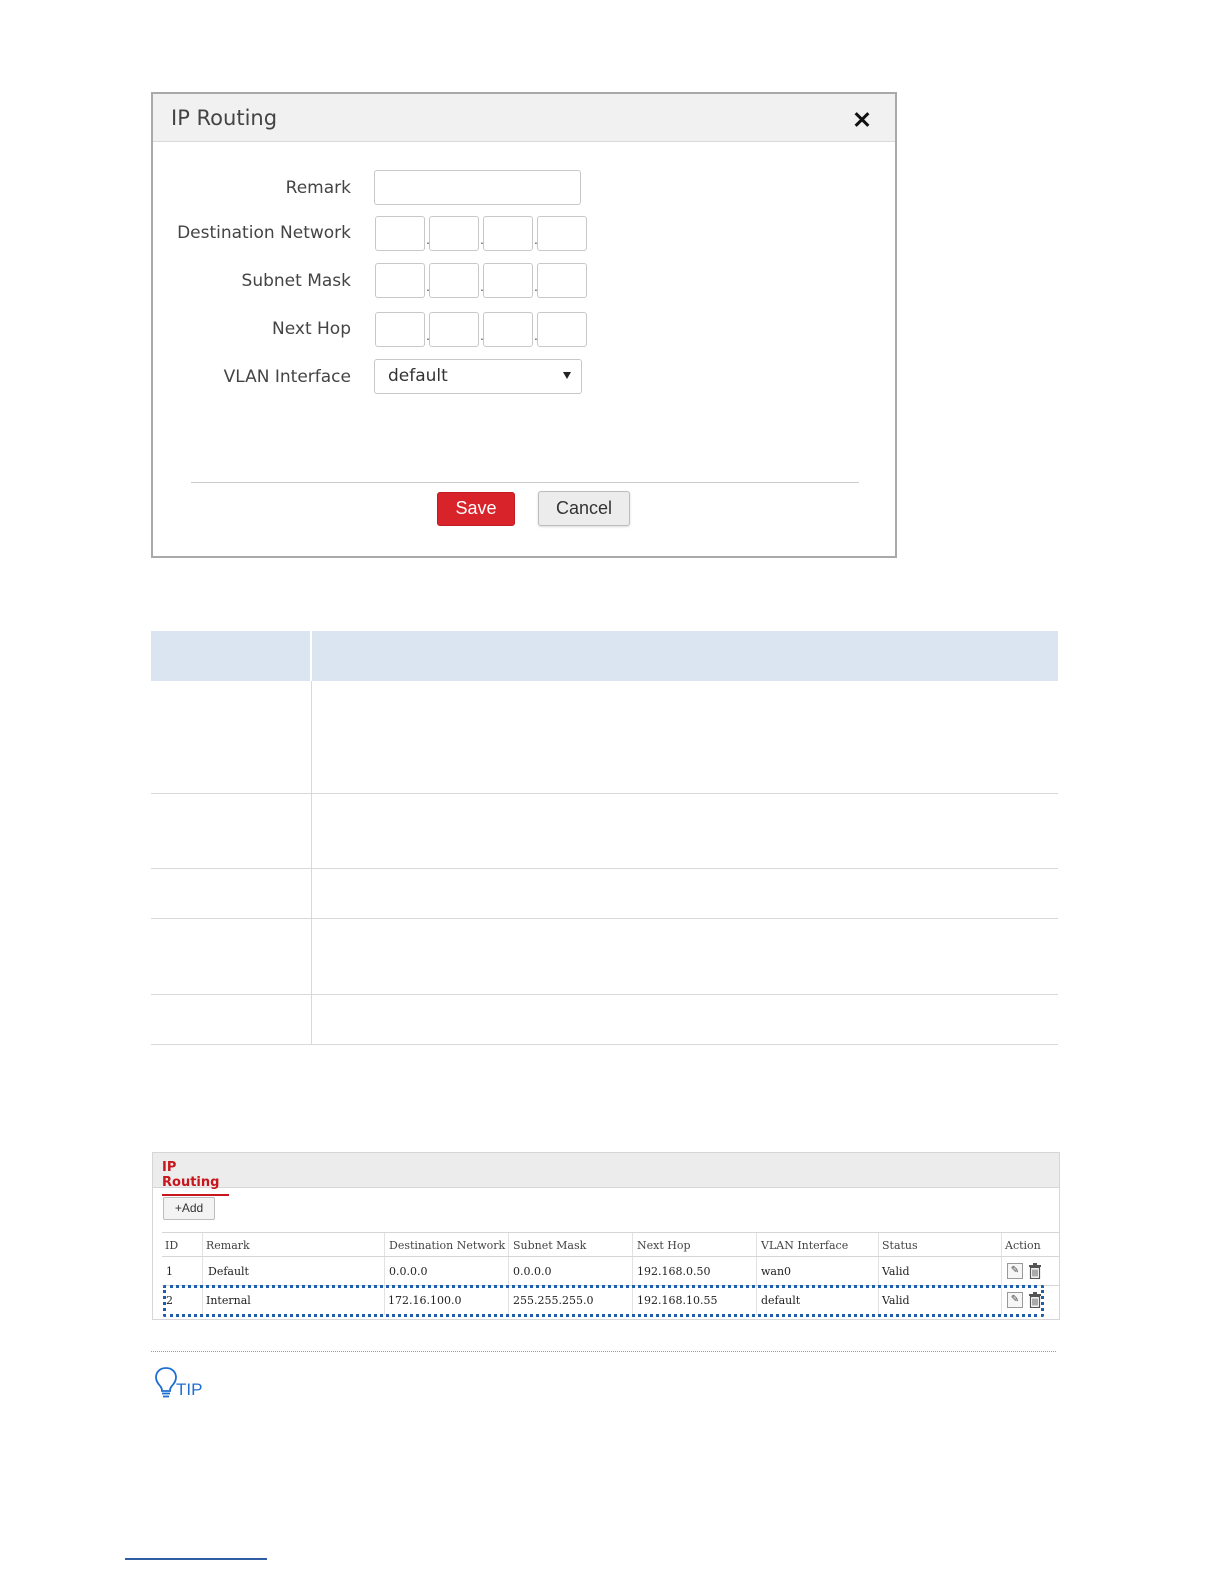 The height and width of the screenshot is (1584, 1224). What do you see at coordinates (169, 1271) in the screenshot?
I see `cell-id: 1` at bounding box center [169, 1271].